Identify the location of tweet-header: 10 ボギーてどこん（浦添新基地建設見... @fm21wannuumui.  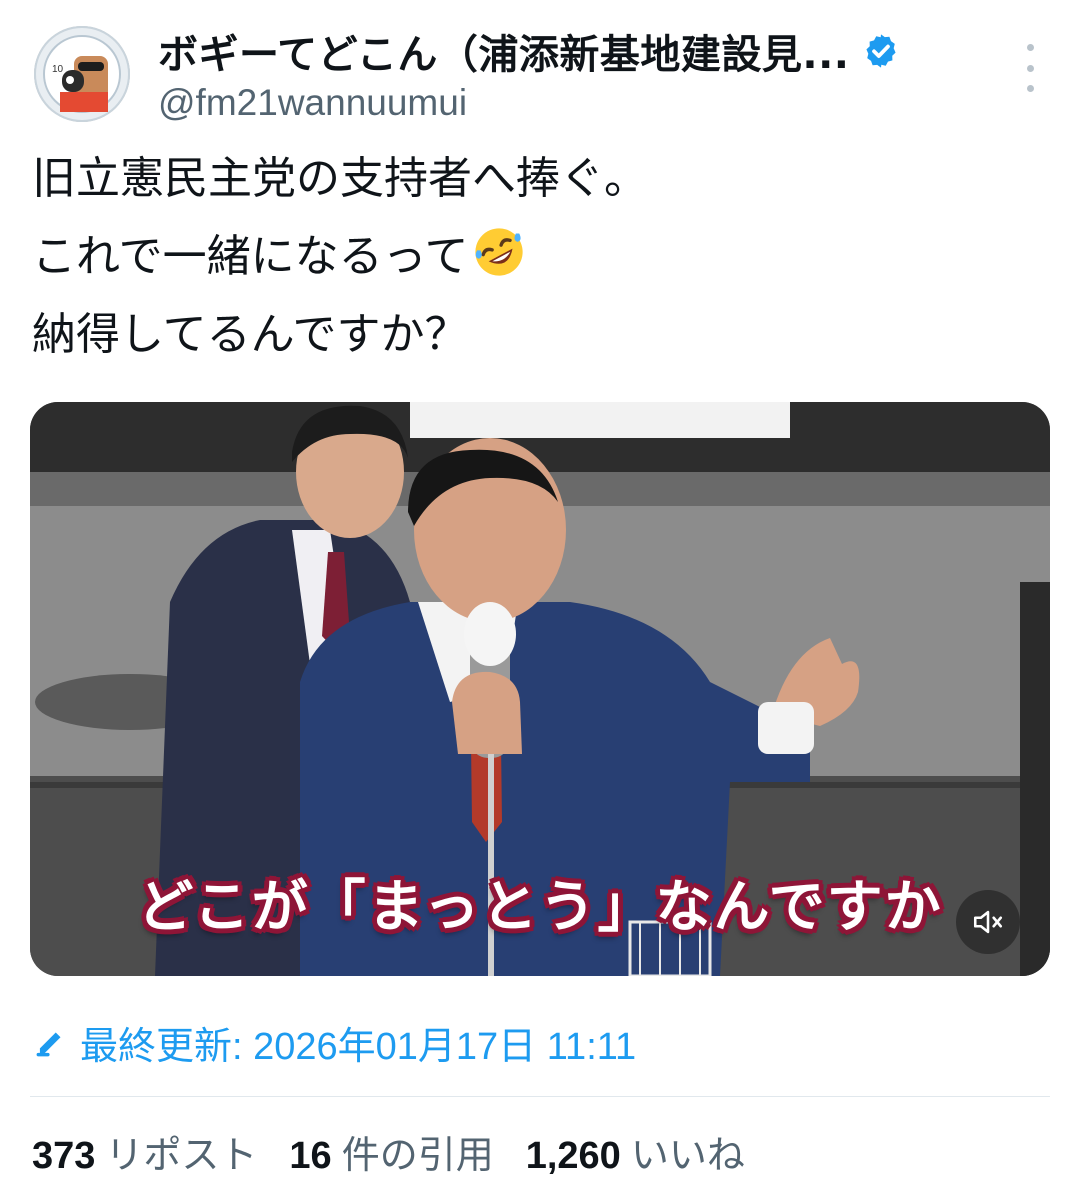
(540, 65).